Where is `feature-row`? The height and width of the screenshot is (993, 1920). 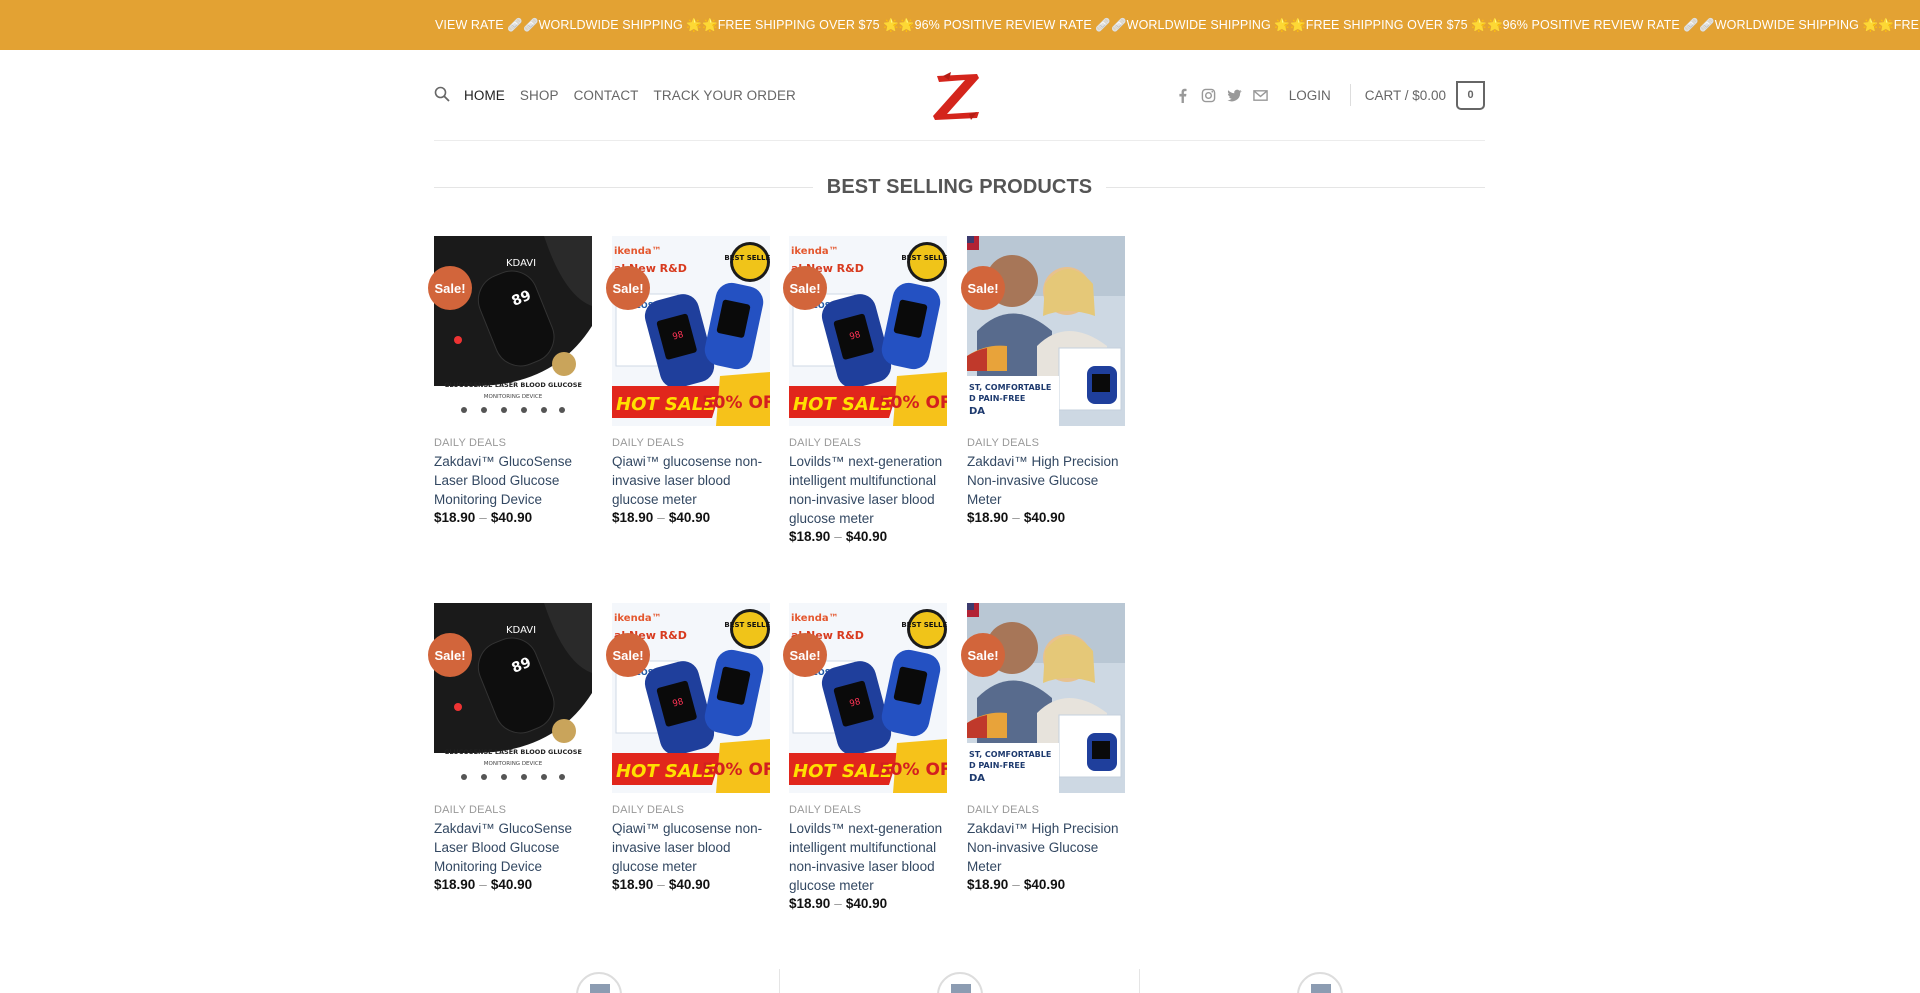
feature-row is located at coordinates (959, 979).